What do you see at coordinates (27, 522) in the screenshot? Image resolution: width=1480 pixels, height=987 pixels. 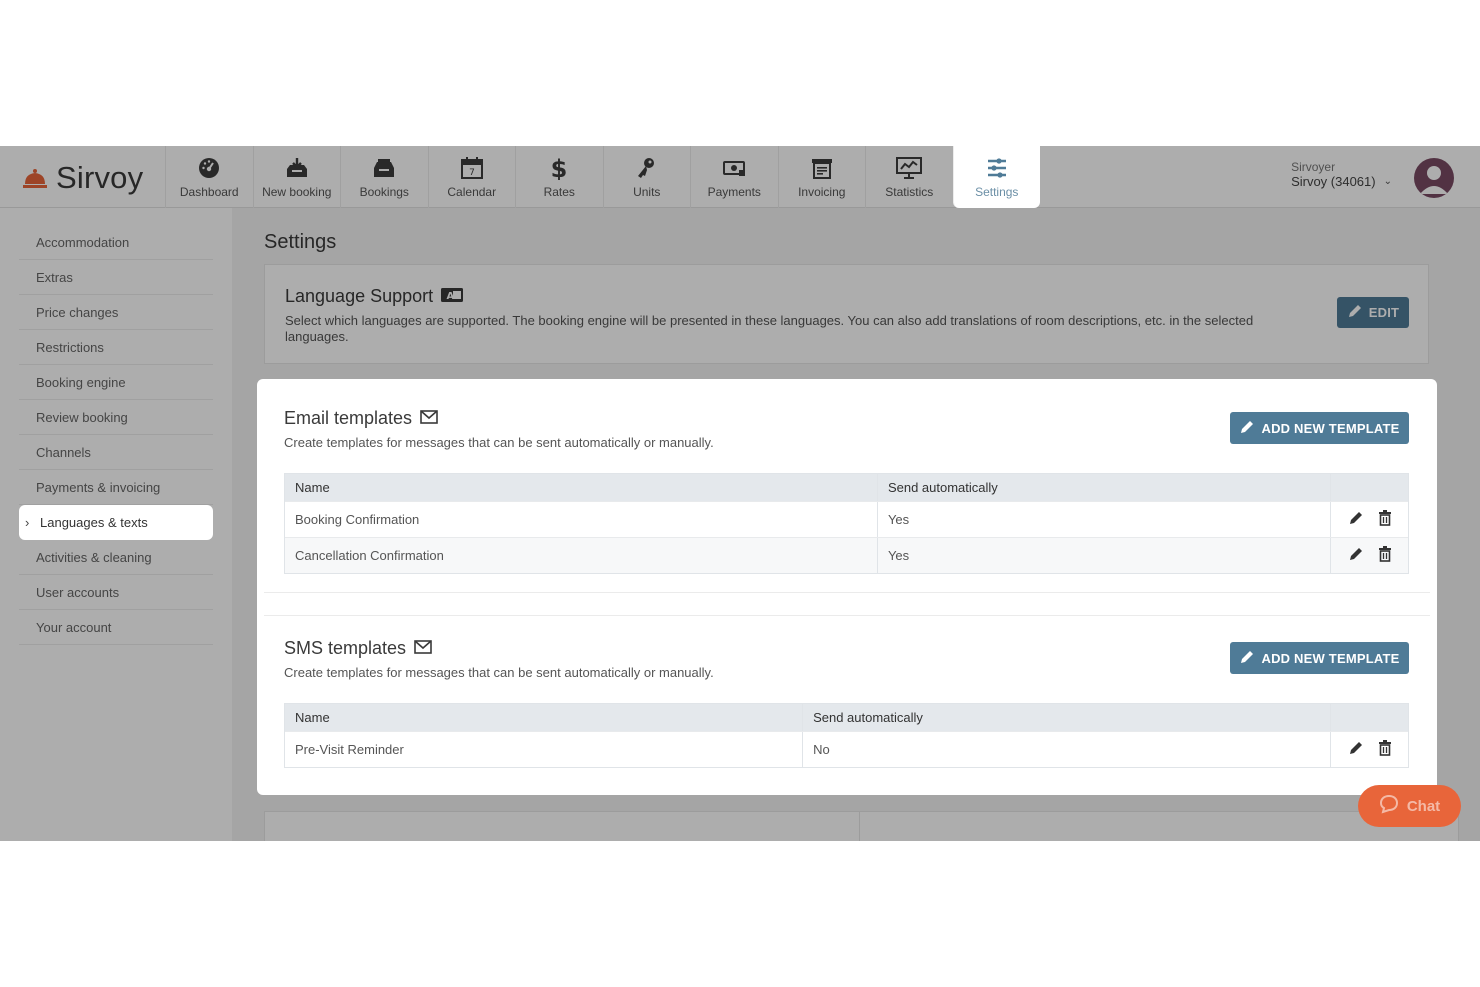 I see `chevron-right-icon: ›` at bounding box center [27, 522].